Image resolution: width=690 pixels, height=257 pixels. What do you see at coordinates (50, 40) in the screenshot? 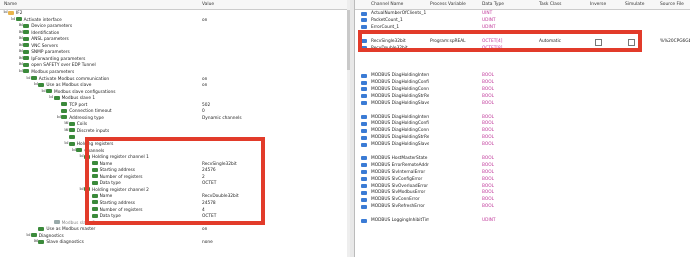
I see `tree-node-label: ANSL parameters` at bounding box center [50, 40].